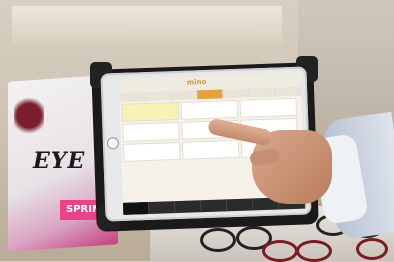 The image size is (394, 262). What do you see at coordinates (59, 161) in the screenshot?
I see `poster-brand-text: EYE` at bounding box center [59, 161].